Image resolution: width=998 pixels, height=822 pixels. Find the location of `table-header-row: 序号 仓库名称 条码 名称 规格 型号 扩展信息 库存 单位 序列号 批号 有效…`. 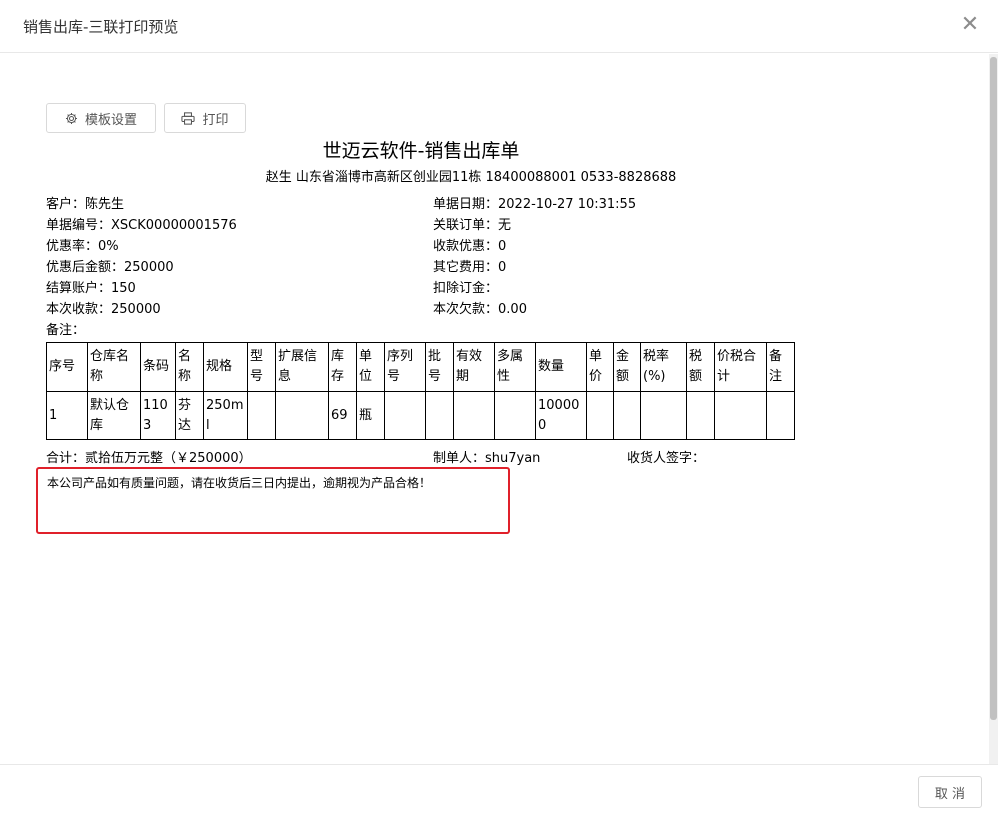

table-header-row: 序号 仓库名称 条码 名称 规格 型号 扩展信息 库存 单位 序列号 批号 有效… is located at coordinates (420, 367).